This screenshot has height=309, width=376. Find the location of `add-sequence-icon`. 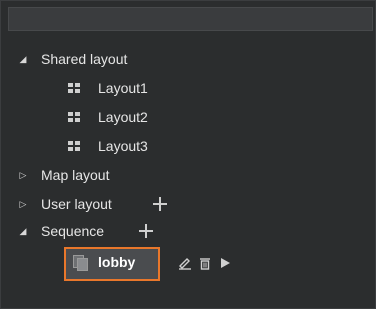

add-sequence-icon is located at coordinates (146, 231).